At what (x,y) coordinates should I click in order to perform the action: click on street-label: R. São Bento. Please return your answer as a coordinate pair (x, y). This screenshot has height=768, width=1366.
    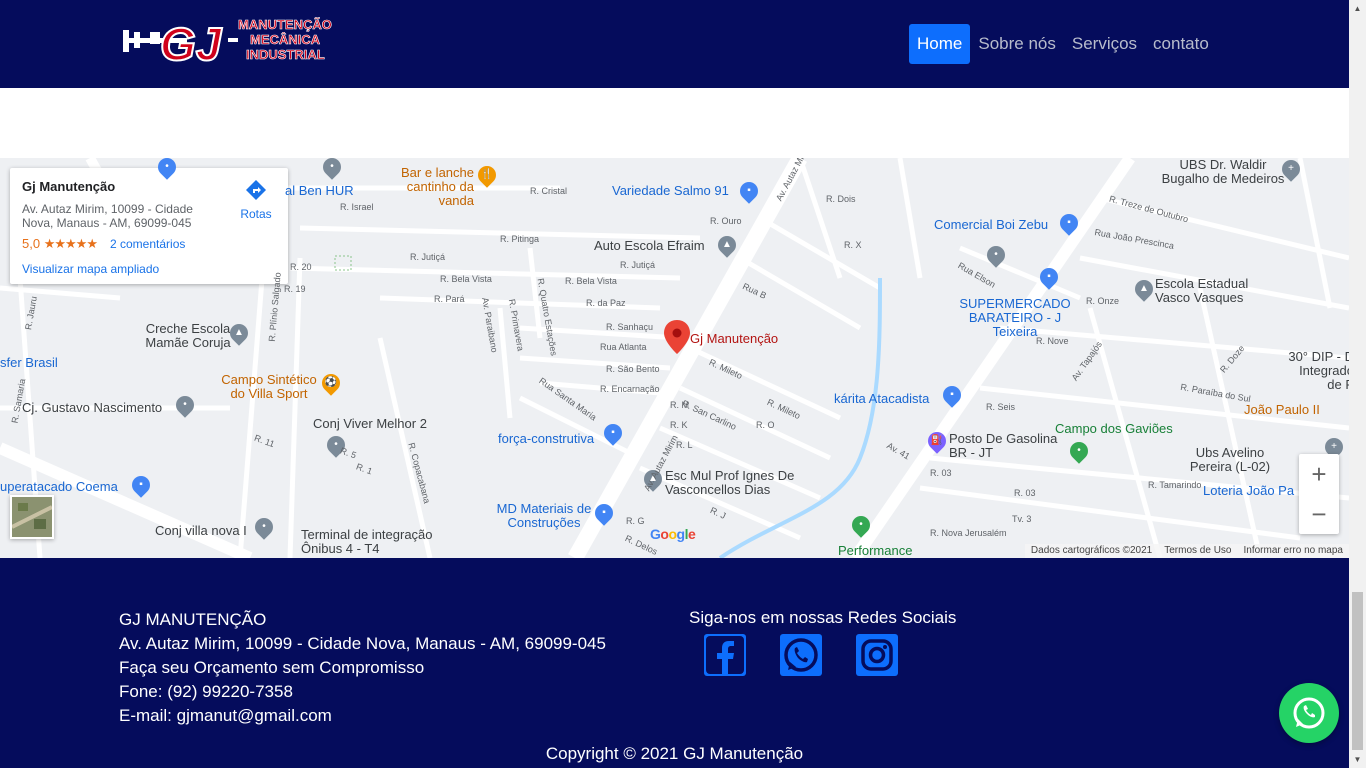
    Looking at the image, I should click on (633, 369).